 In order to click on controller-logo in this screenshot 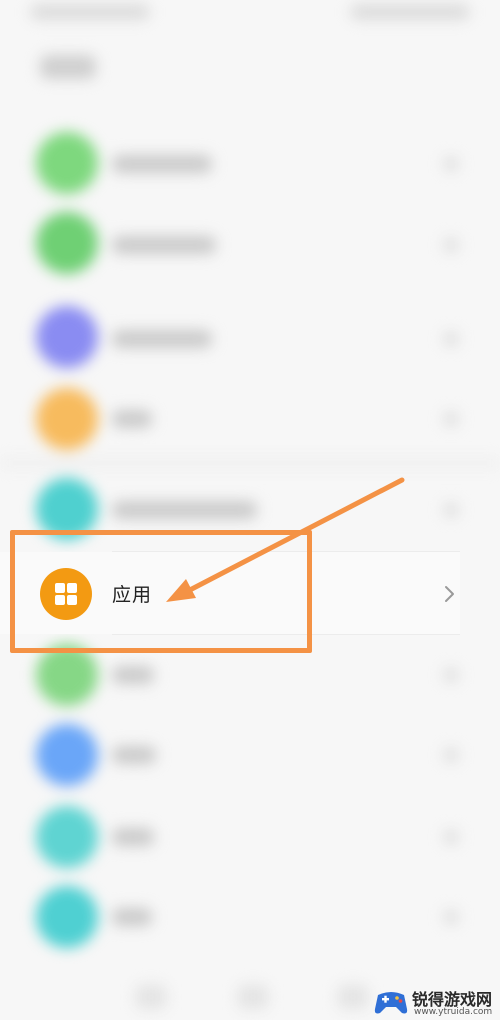, I will do `click(391, 1003)`.